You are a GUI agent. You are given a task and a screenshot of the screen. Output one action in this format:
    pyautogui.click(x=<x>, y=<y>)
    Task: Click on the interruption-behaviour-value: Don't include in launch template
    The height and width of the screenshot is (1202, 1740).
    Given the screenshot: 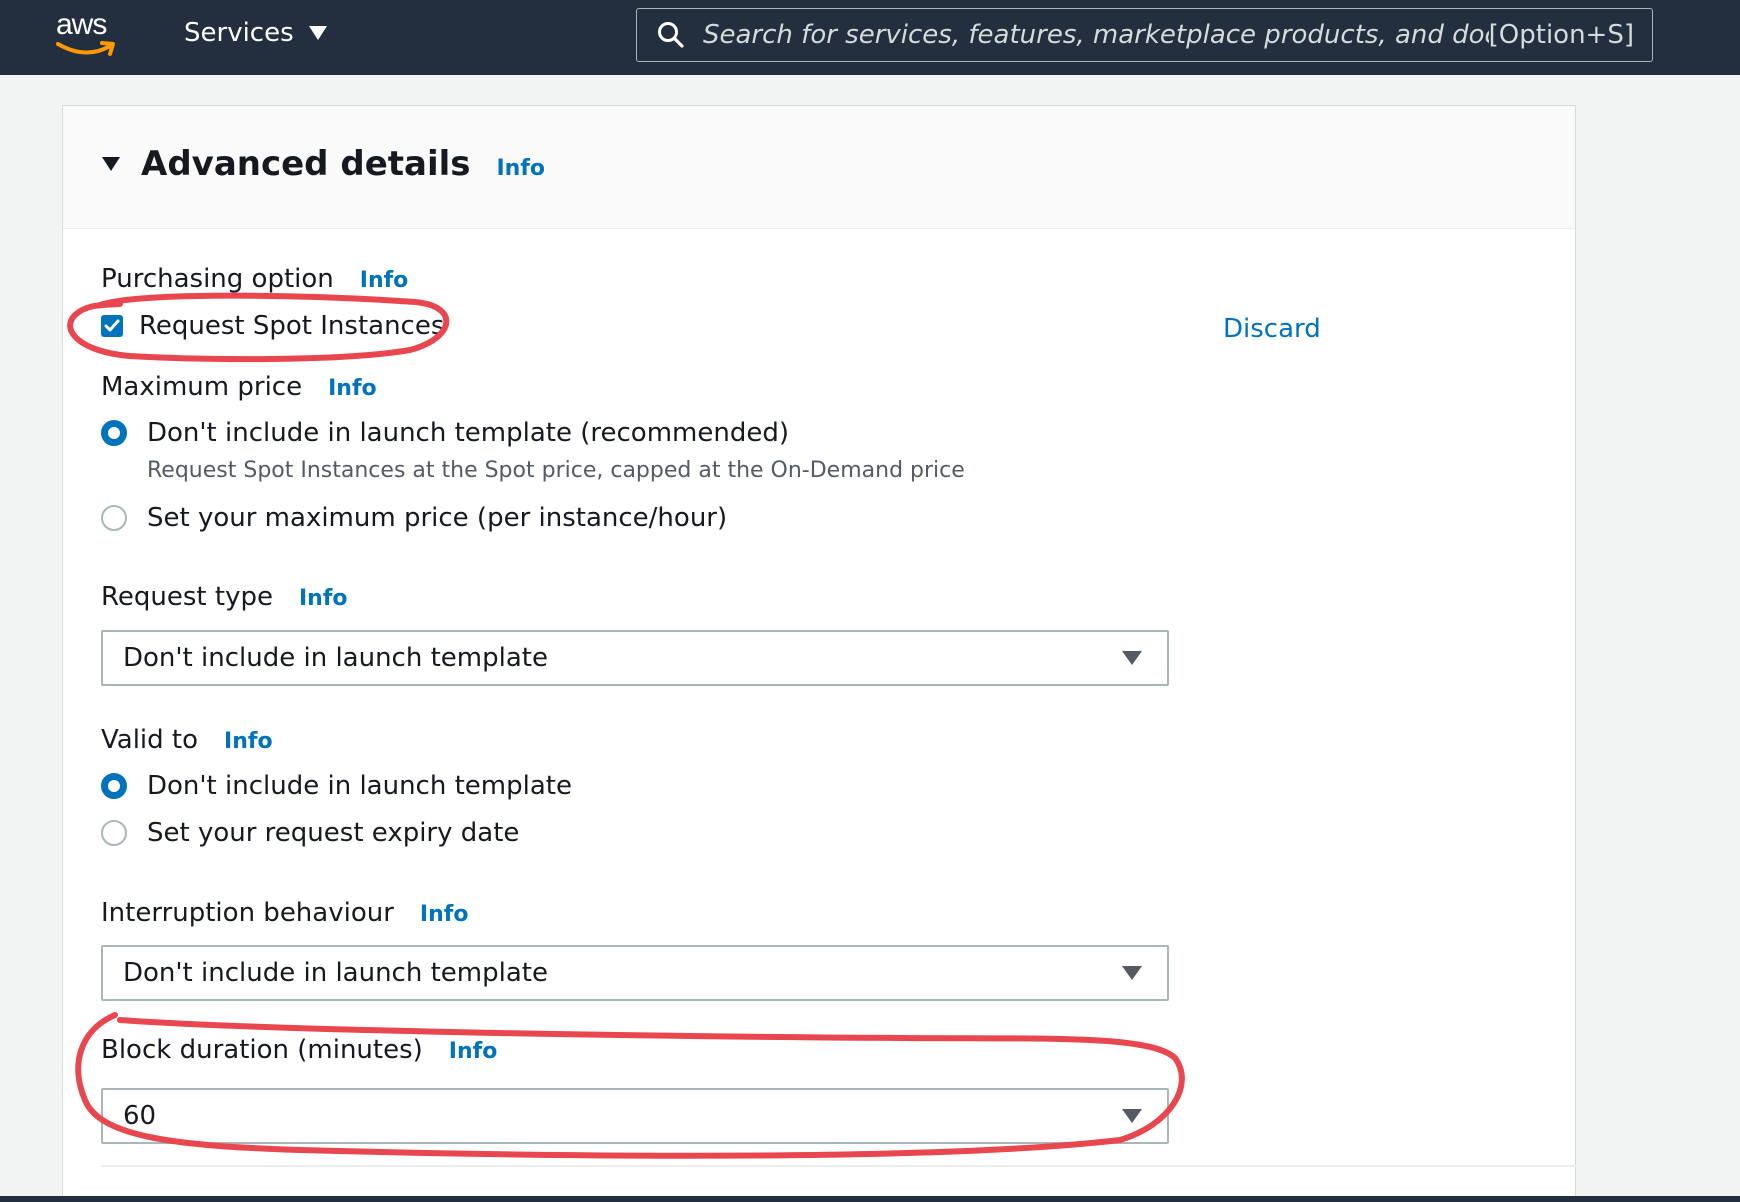 What is the action you would take?
    pyautogui.click(x=335, y=973)
    